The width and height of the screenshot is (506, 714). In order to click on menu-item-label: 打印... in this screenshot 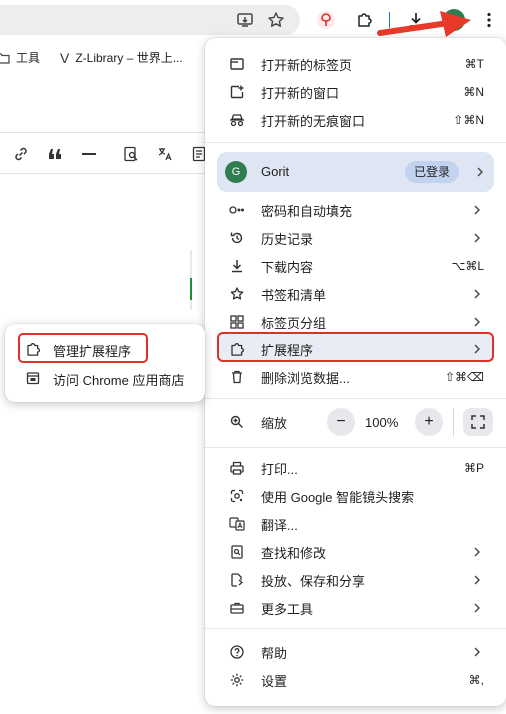, I will do `click(279, 469)`.